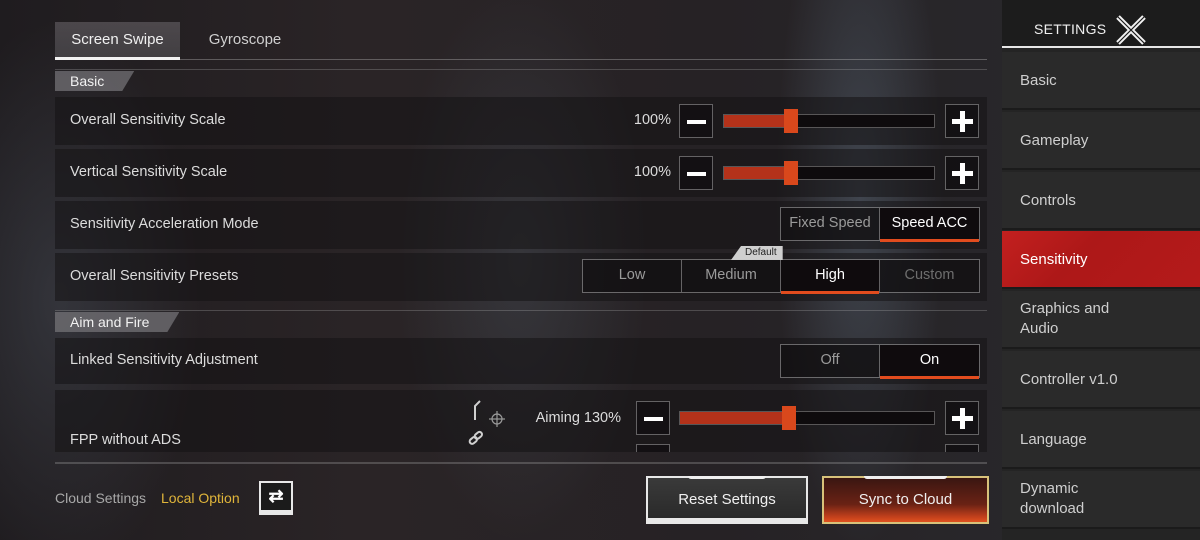 This screenshot has height=540, width=1200. What do you see at coordinates (154, 276) in the screenshot?
I see `sensitivity-presets-label: Overall Sensitivity Presets` at bounding box center [154, 276].